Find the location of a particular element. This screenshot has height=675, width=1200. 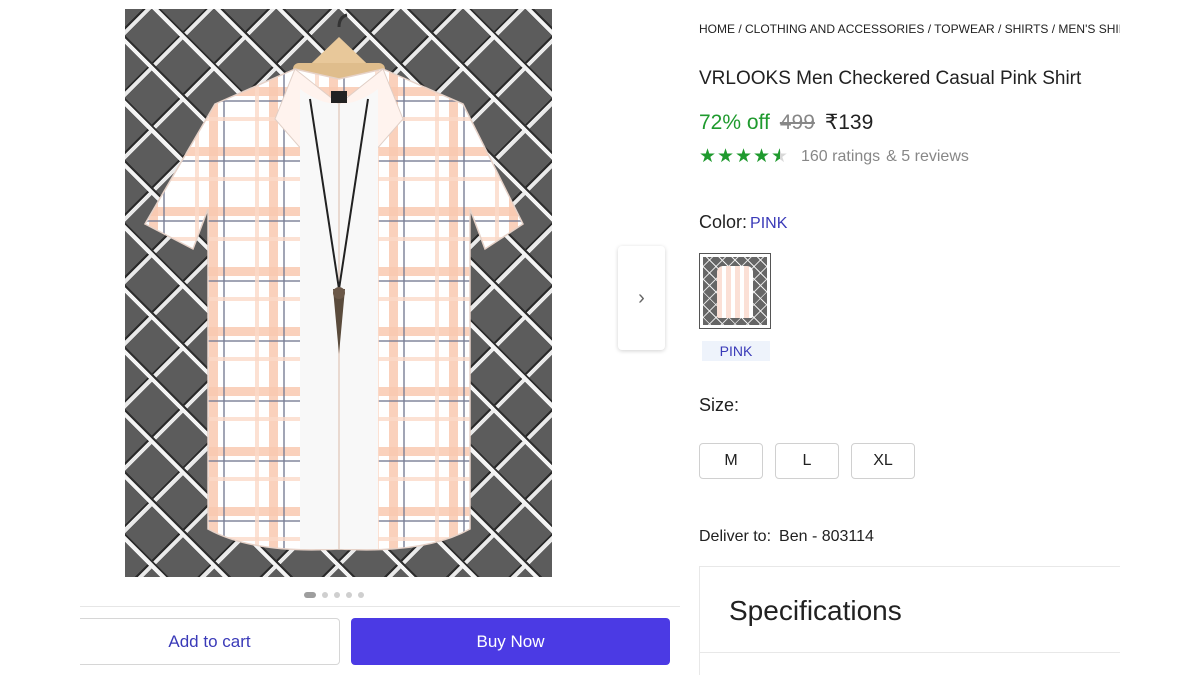

reviews-count: & 5 reviews is located at coordinates (927, 156).